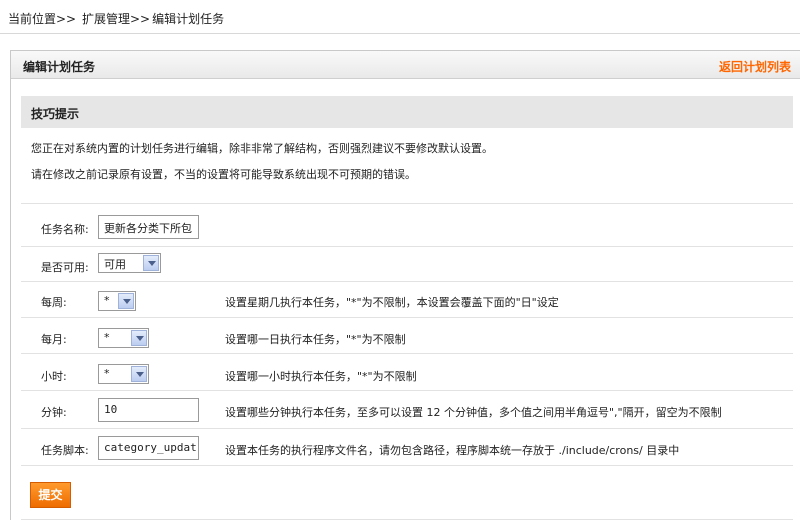 This screenshot has height=520, width=800. I want to click on panel-header: 编辑计划任务 返回计划列表, so click(405, 65).